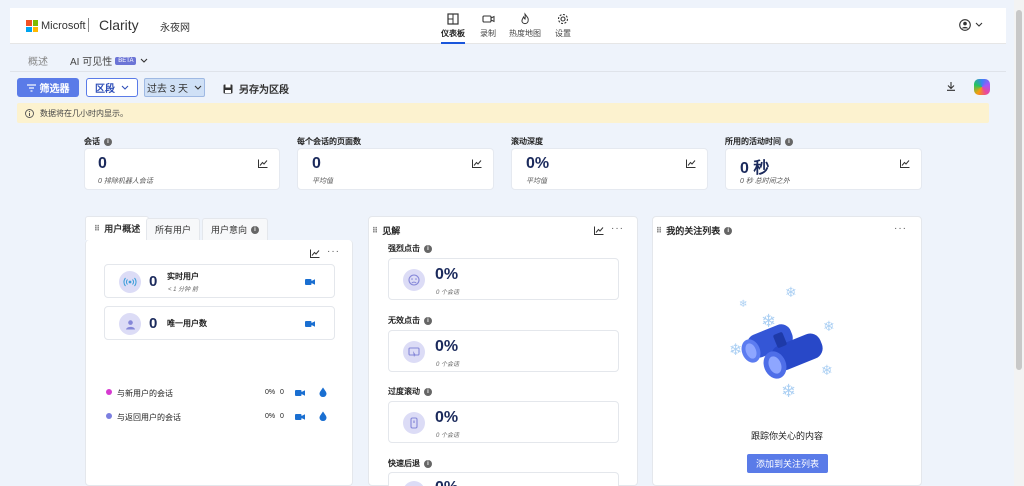 The image size is (1024, 486). What do you see at coordinates (823, 169) in the screenshot?
I see `metric-card-time: 0 秒 0 秒 总时间之外` at bounding box center [823, 169].